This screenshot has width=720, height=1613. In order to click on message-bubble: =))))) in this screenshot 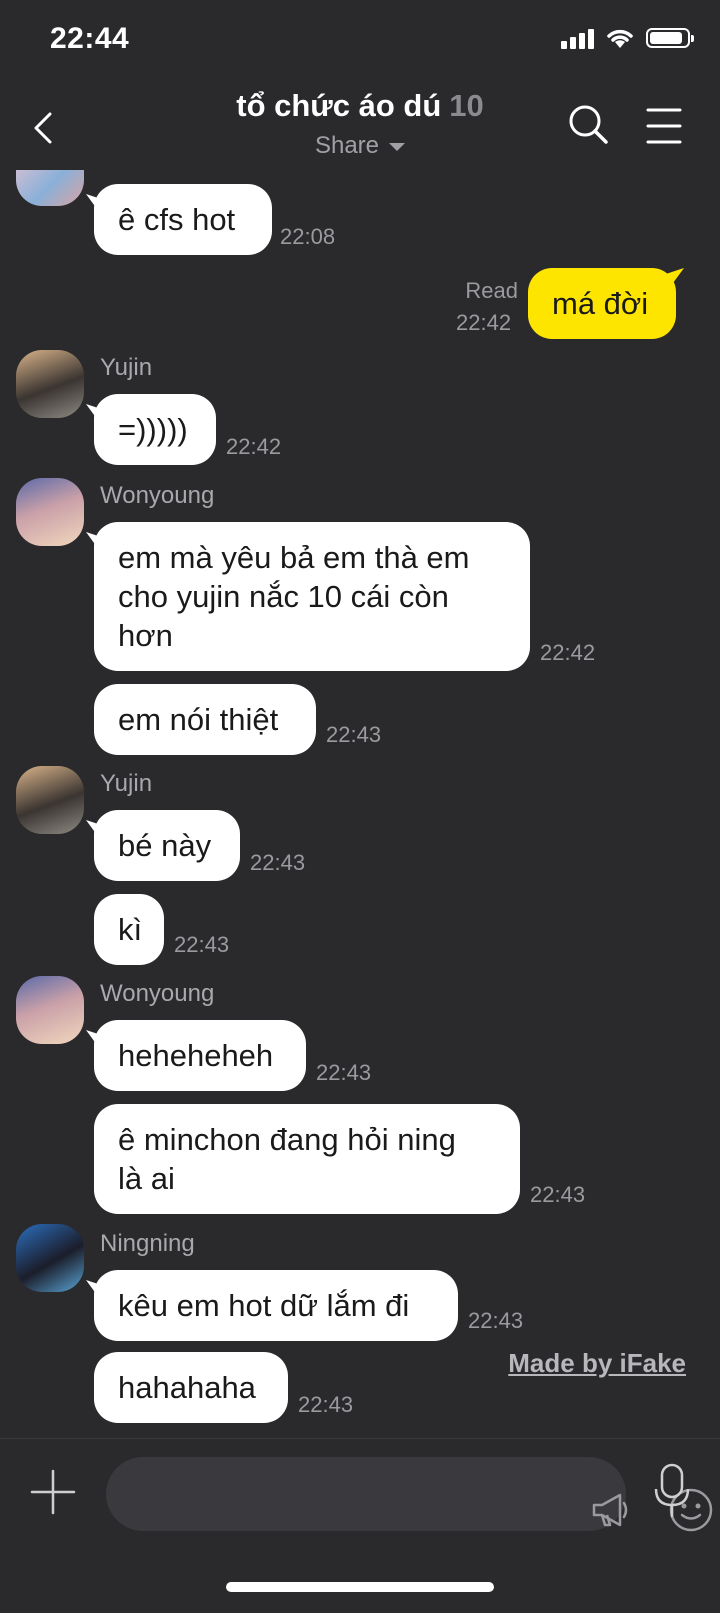, I will do `click(155, 429)`.